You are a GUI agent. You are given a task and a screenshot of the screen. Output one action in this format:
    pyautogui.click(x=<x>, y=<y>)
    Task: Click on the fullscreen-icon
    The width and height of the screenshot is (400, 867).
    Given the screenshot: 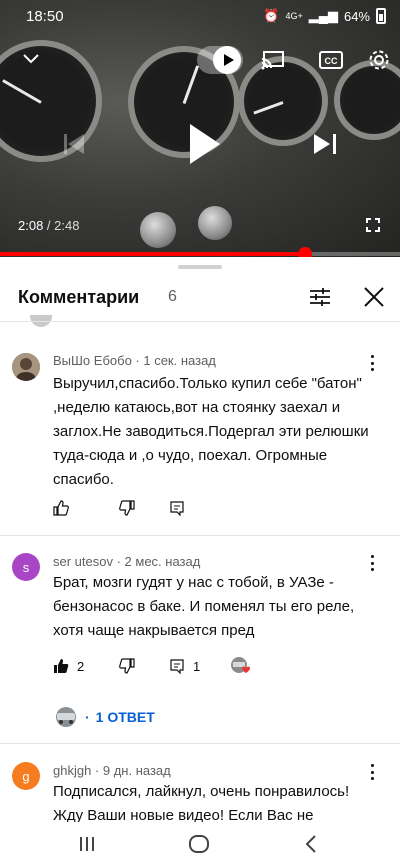 What is the action you would take?
    pyautogui.click(x=373, y=225)
    